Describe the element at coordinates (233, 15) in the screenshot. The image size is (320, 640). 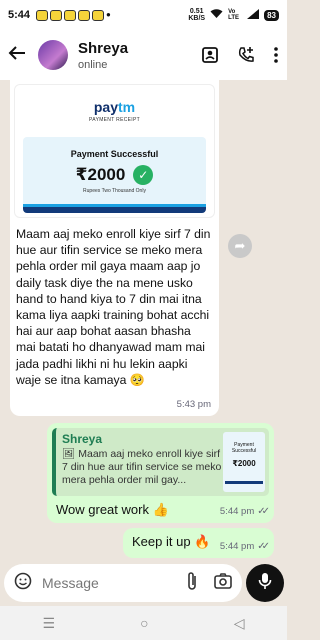
I see `volte-label: Vo LTE` at that location.